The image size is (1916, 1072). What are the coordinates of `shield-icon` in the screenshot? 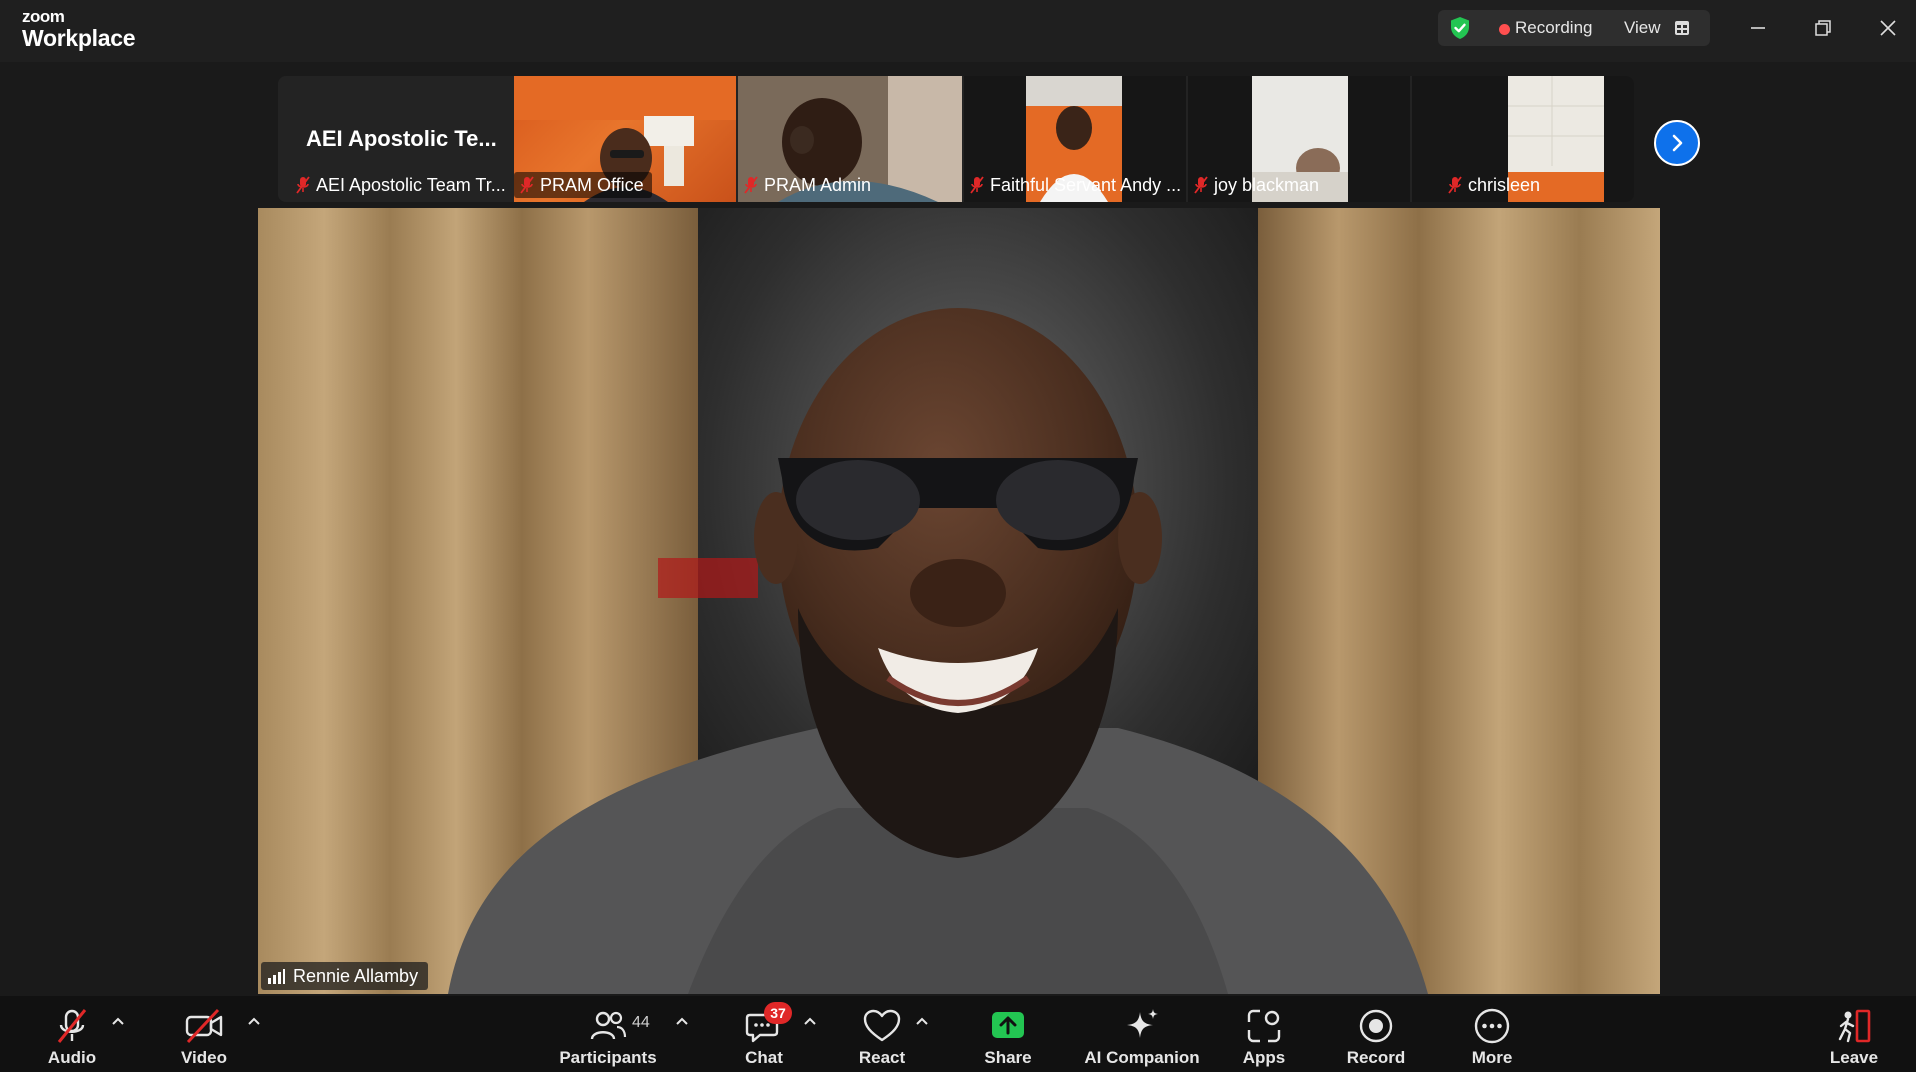 It's located at (1460, 28).